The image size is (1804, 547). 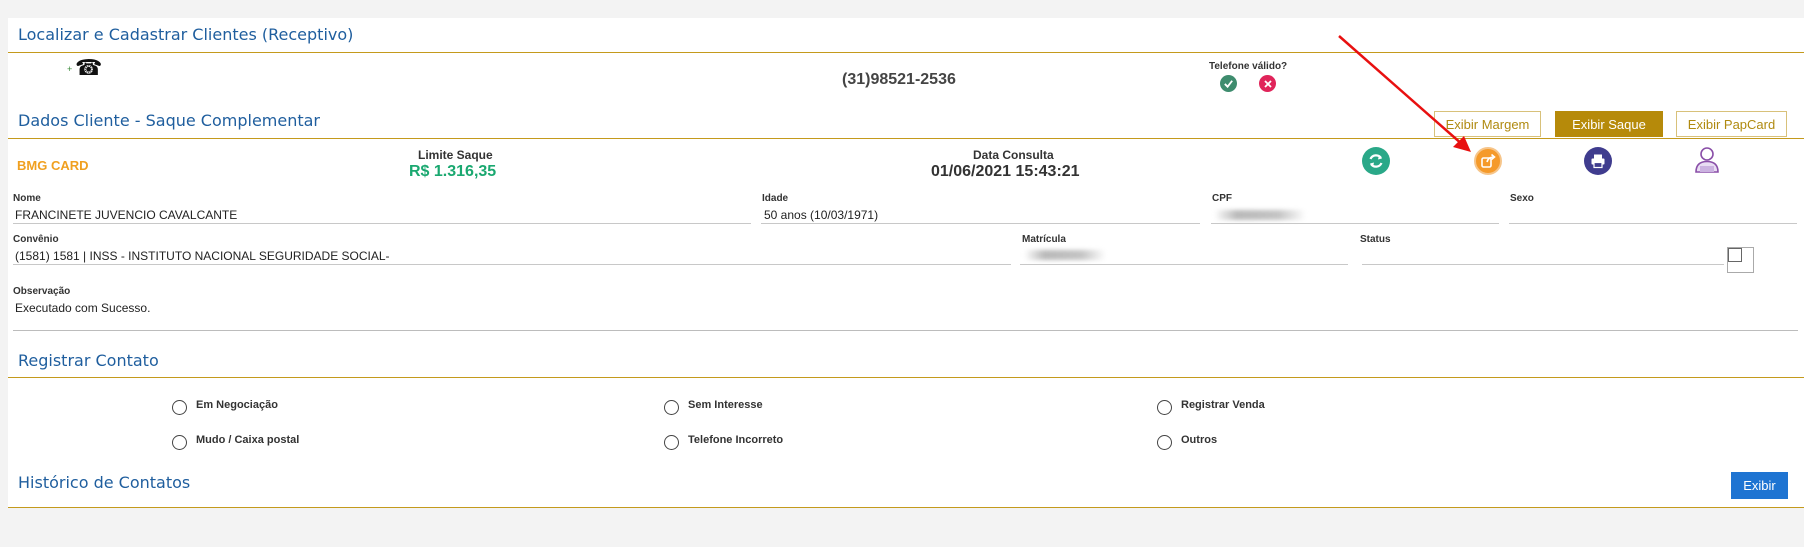 What do you see at coordinates (1065, 255) in the screenshot?
I see `matricula-redacted` at bounding box center [1065, 255].